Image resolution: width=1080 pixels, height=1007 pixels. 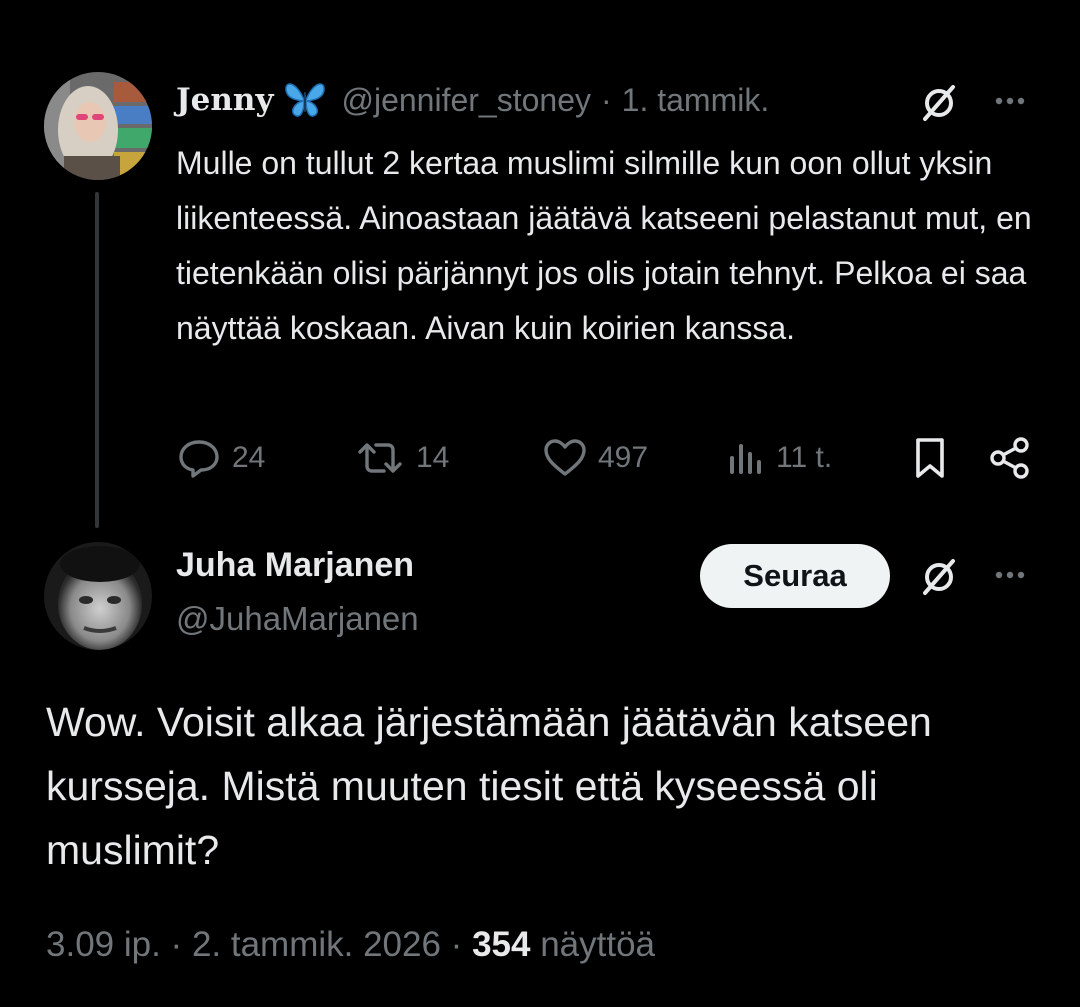 What do you see at coordinates (305, 100) in the screenshot?
I see `butterfly-emoji-icon` at bounding box center [305, 100].